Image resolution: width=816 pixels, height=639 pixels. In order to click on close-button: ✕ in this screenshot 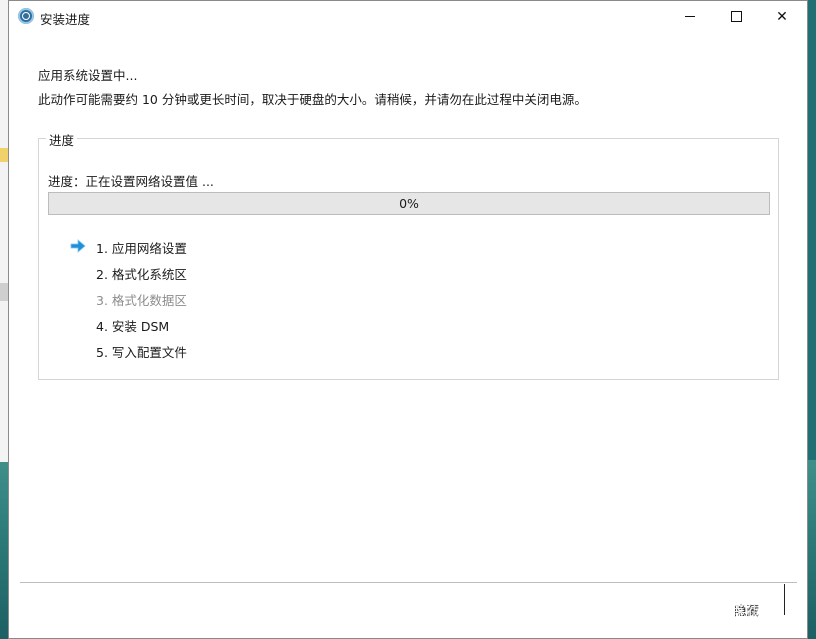, I will do `click(782, 16)`.